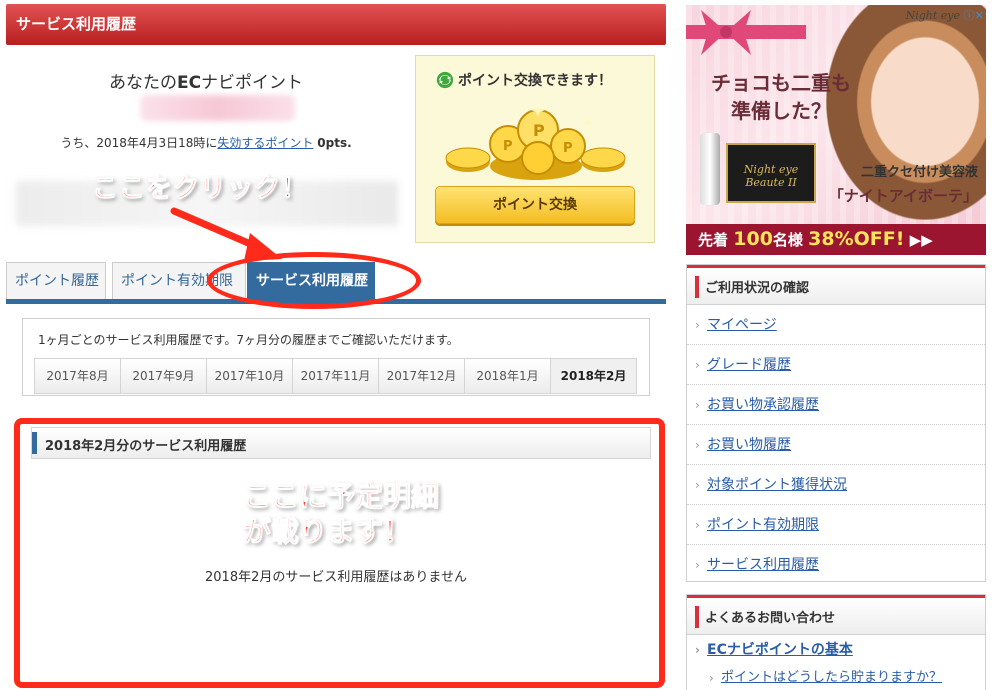 The width and height of the screenshot is (995, 690). What do you see at coordinates (252, 83) in the screenshot?
I see `points-heading-suffix: ナビポイント` at bounding box center [252, 83].